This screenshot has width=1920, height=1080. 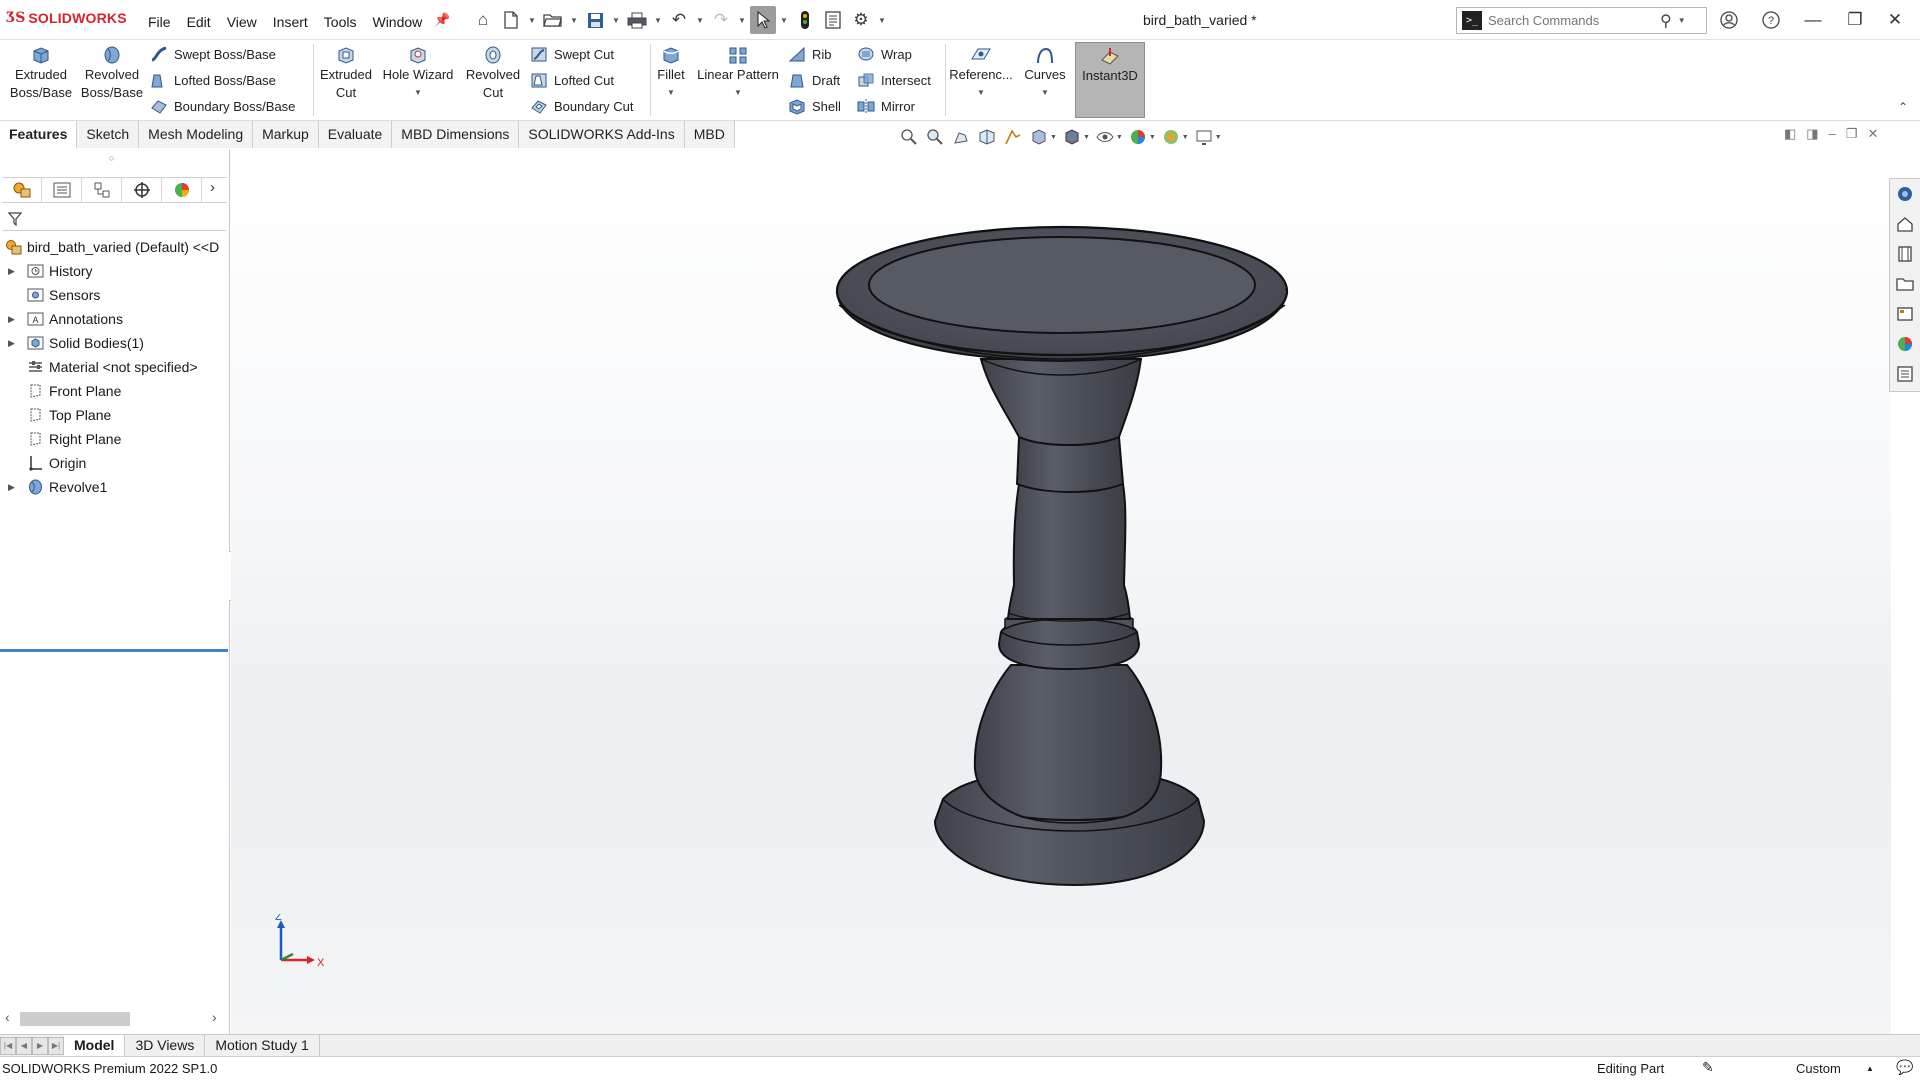 What do you see at coordinates (1171, 137) in the screenshot?
I see `apply-scene-icon` at bounding box center [1171, 137].